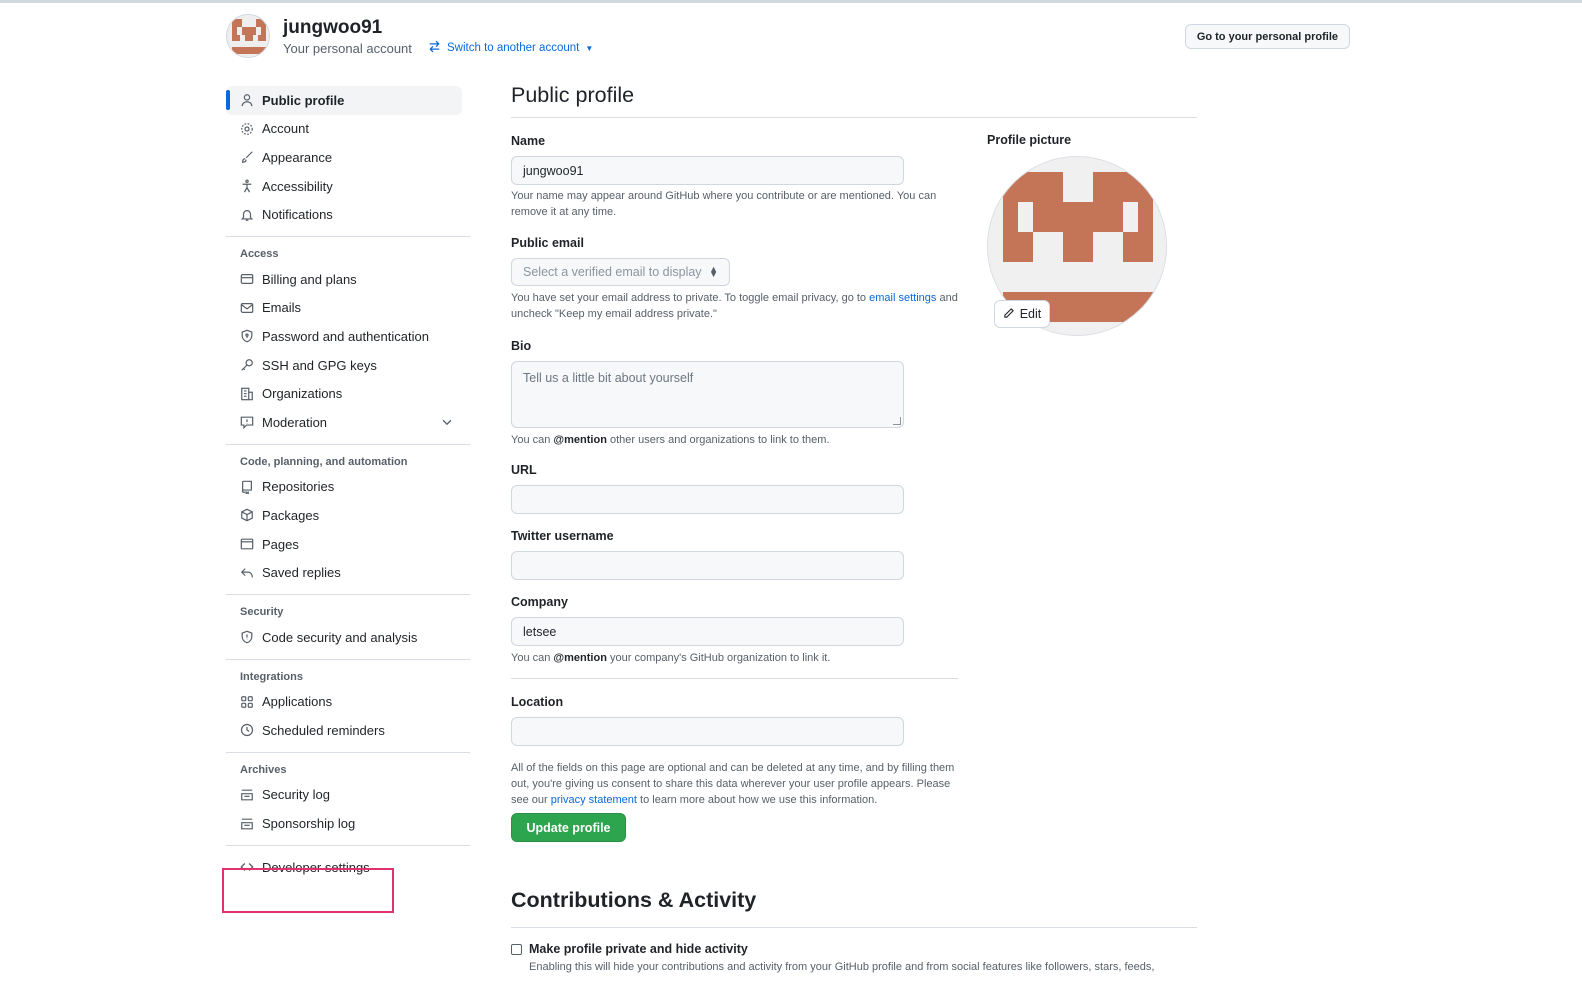 Image resolution: width=1582 pixels, height=983 pixels. Describe the element at coordinates (348, 308) in the screenshot. I see `sidebar-item-emails: Emails` at that location.